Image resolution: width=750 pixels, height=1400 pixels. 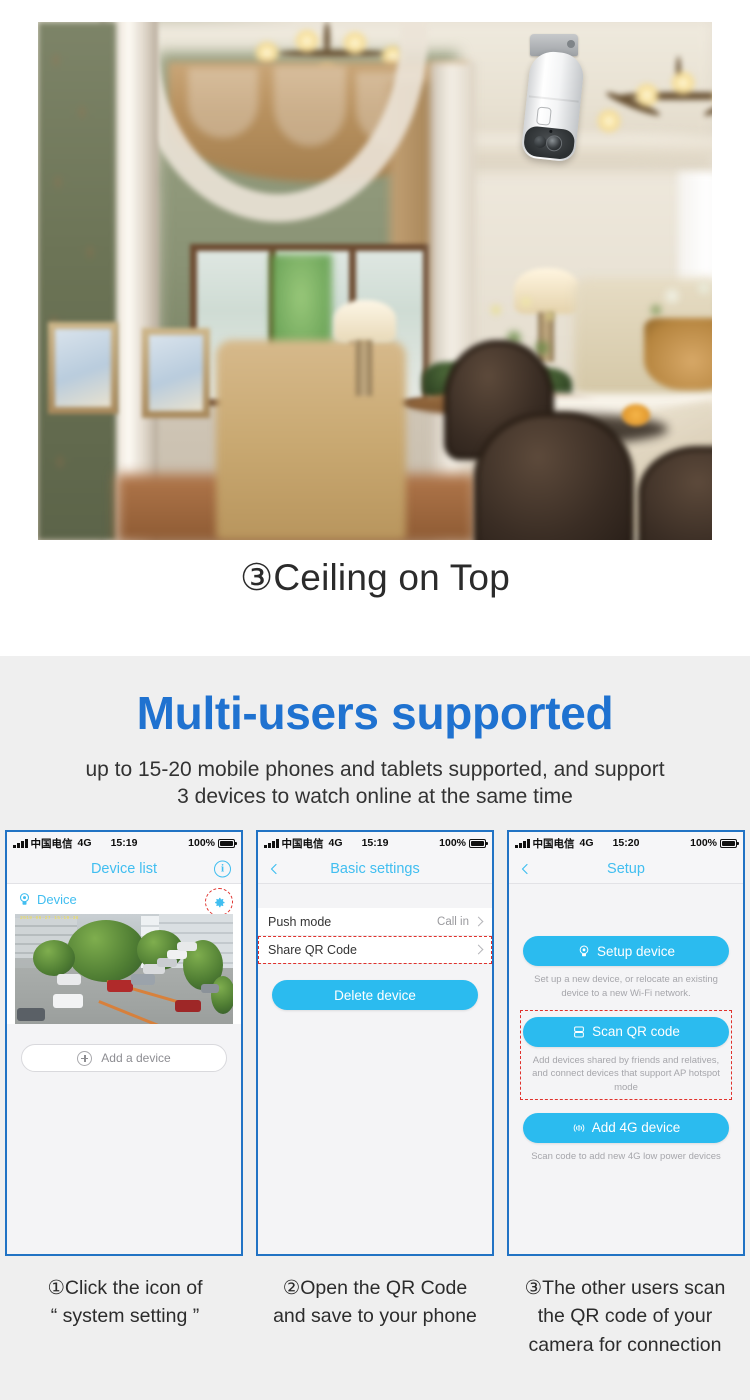 I want to click on qr-scan-icon, so click(x=579, y=1031).